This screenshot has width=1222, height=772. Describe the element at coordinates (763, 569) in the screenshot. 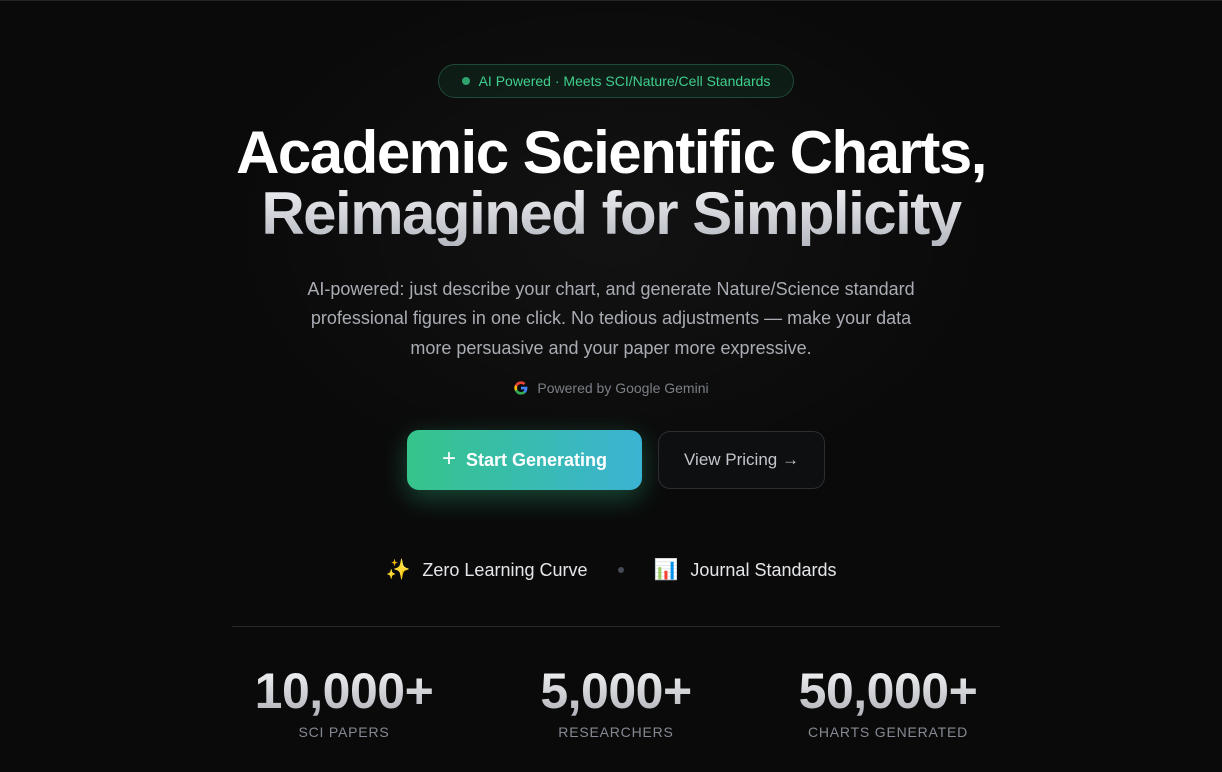

I see `feature-label: Journal Standards` at that location.